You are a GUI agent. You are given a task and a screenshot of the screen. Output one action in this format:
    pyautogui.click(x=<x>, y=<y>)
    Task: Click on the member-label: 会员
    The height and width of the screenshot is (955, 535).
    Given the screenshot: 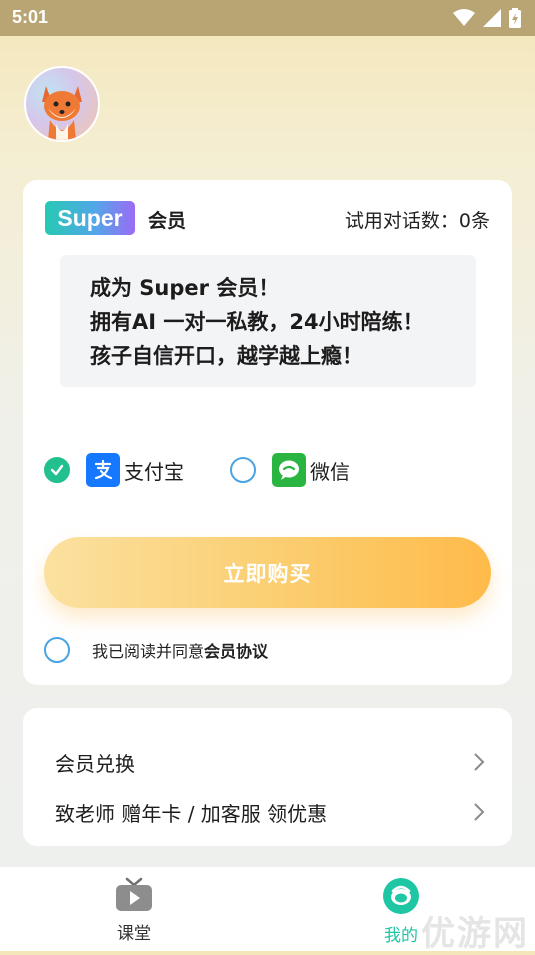 What is the action you would take?
    pyautogui.click(x=167, y=221)
    